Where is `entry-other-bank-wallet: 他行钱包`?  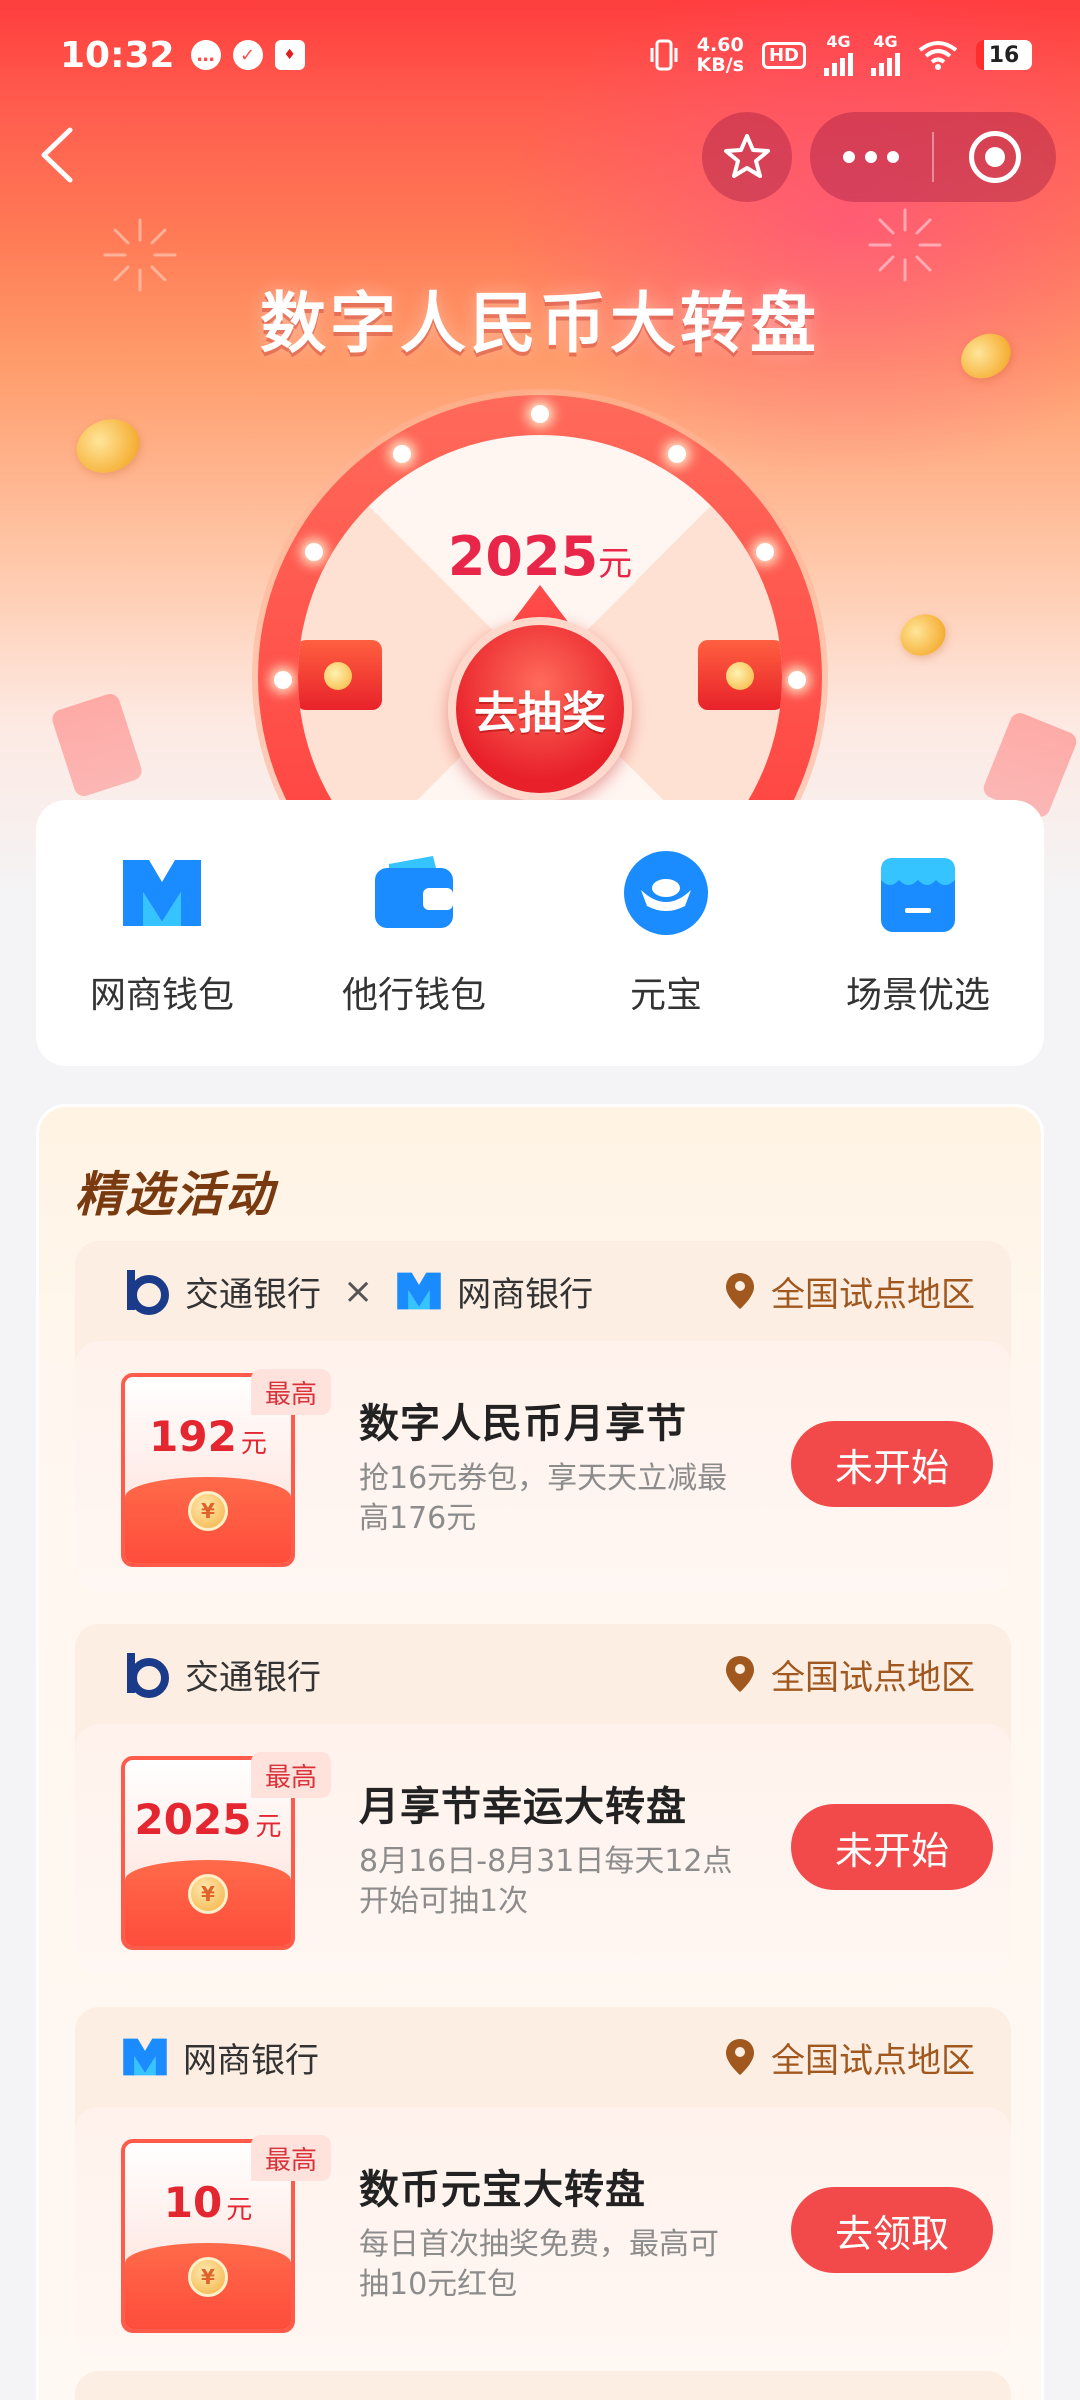 entry-other-bank-wallet: 他行钱包 is located at coordinates (414, 958).